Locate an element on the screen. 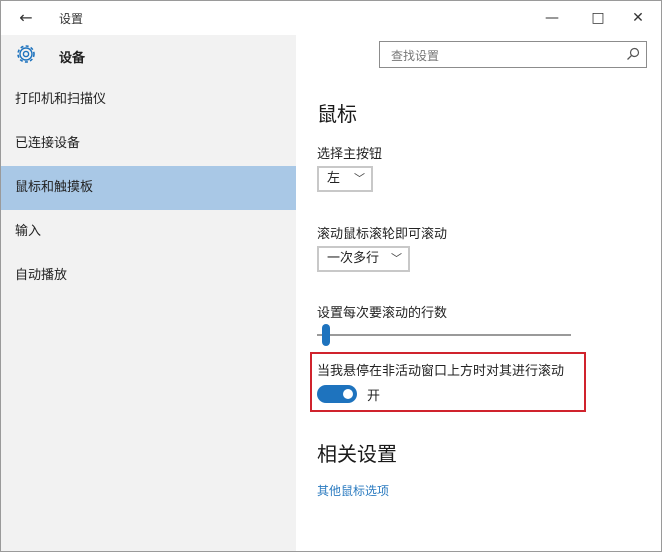  title-bar: ← 设置 — □ ✕ is located at coordinates (331, 18).